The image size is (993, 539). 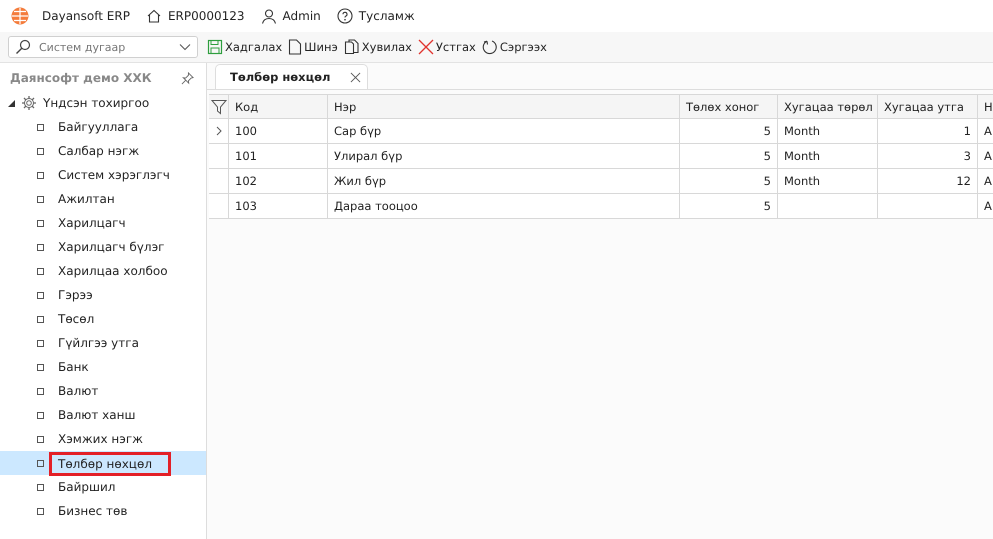 What do you see at coordinates (113, 271) in the screenshot?
I see `tree-item-label: Харилцаа холбоо` at bounding box center [113, 271].